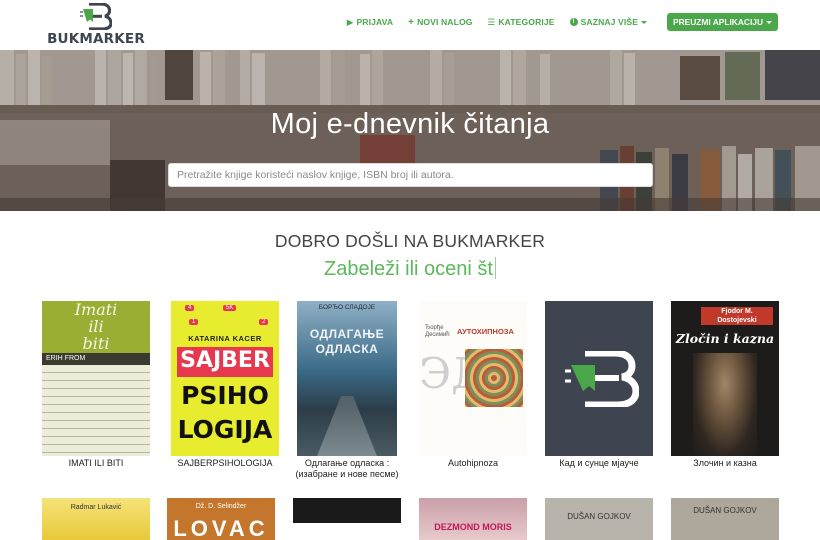  I want to click on cover-author: Dž. D. Selindžer, so click(221, 506).